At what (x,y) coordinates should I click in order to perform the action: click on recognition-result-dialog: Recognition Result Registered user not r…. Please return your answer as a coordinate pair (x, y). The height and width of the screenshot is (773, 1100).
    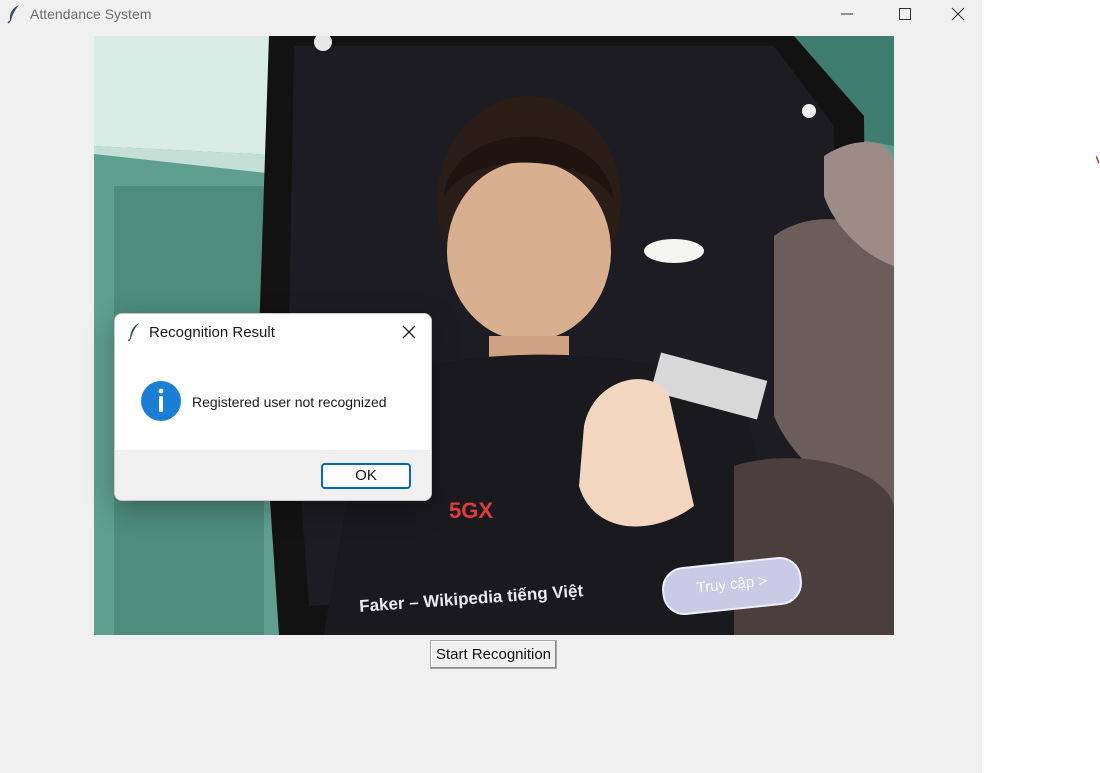
    Looking at the image, I should click on (273, 407).